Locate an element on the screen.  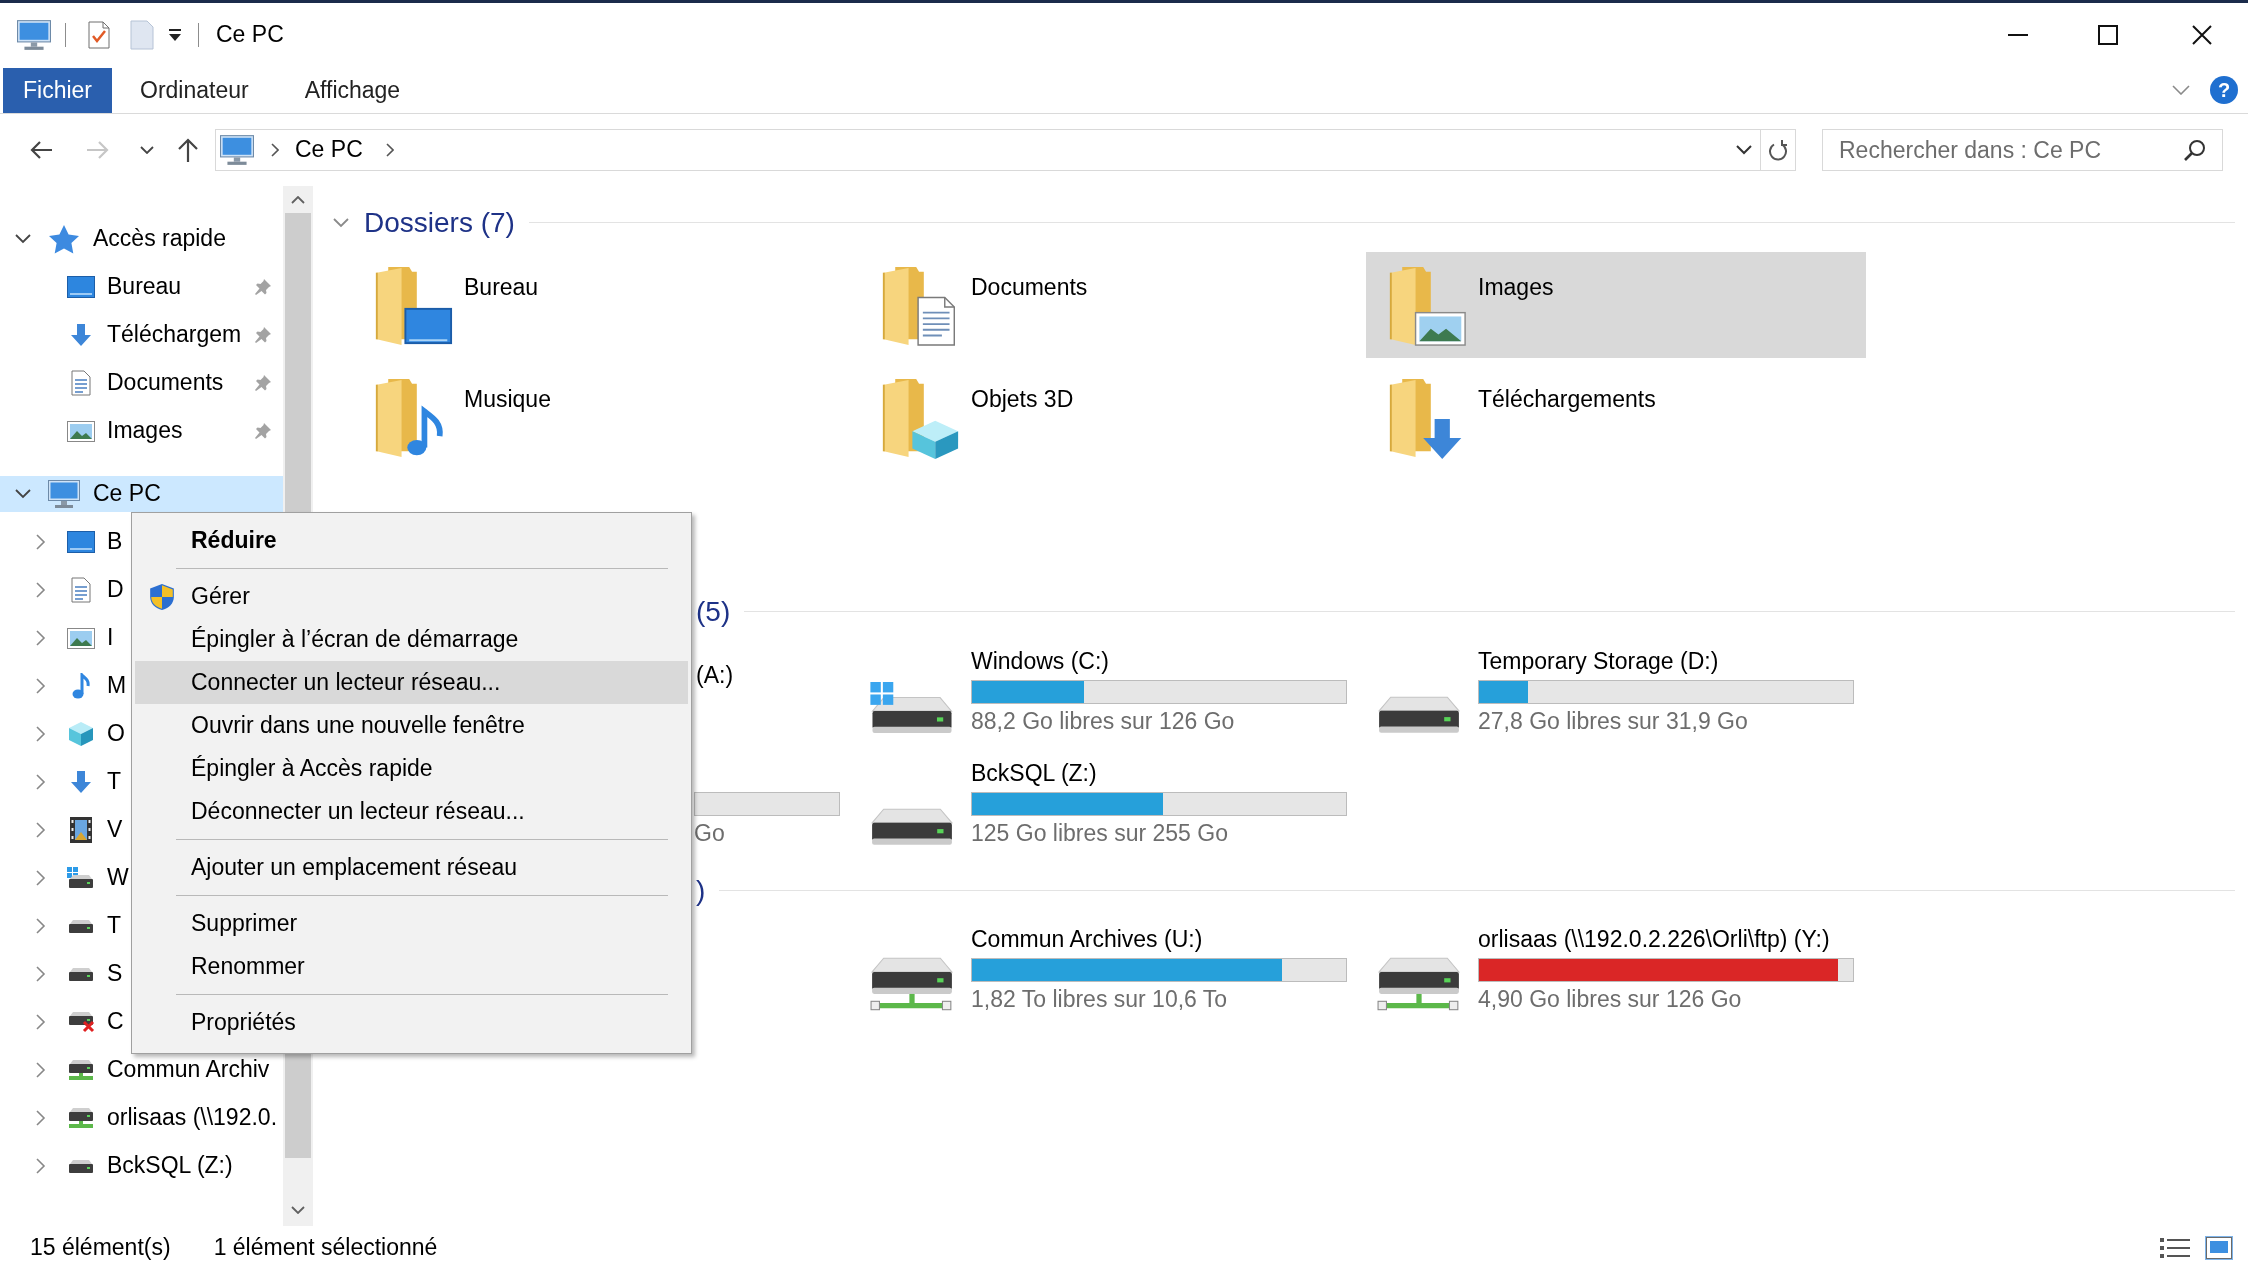
menu-item: Ajouter un emplacement réseau is located at coordinates (411, 867).